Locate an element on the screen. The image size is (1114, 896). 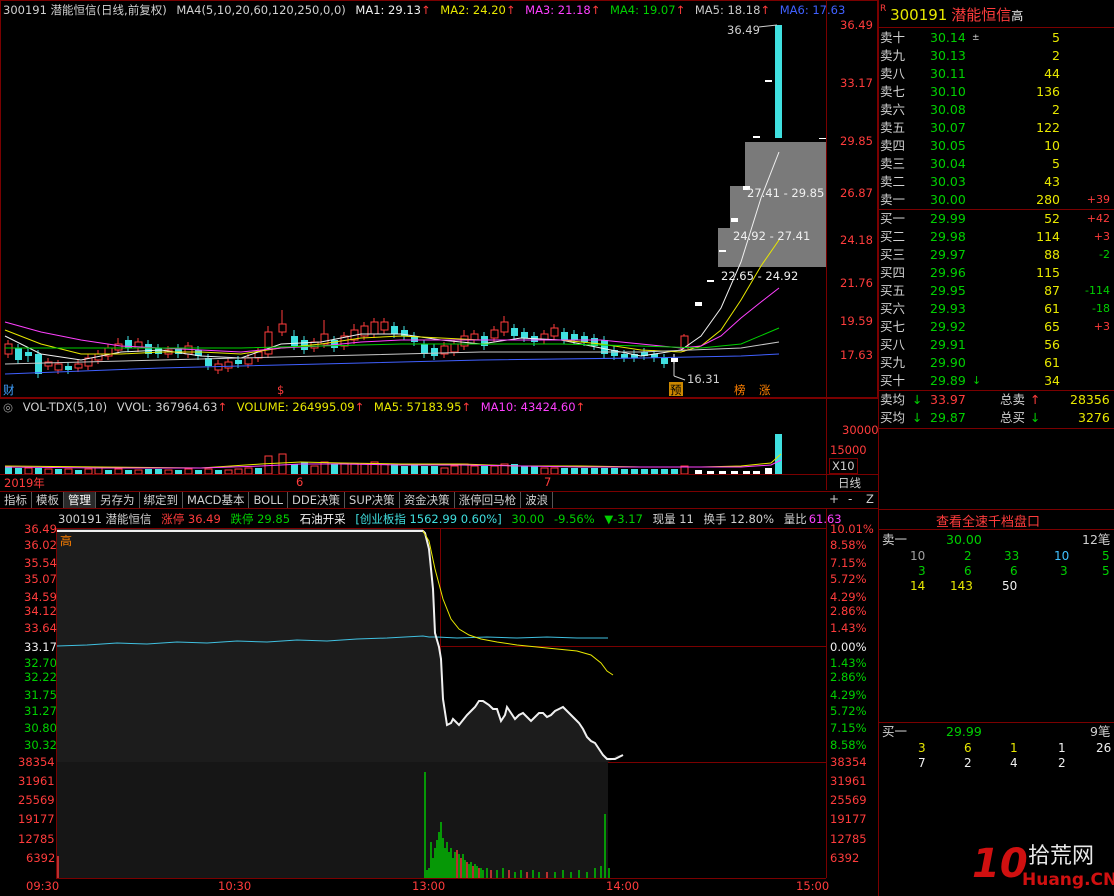
intraday-pct-axis-3: 7.15% is located at coordinates (848, 563).